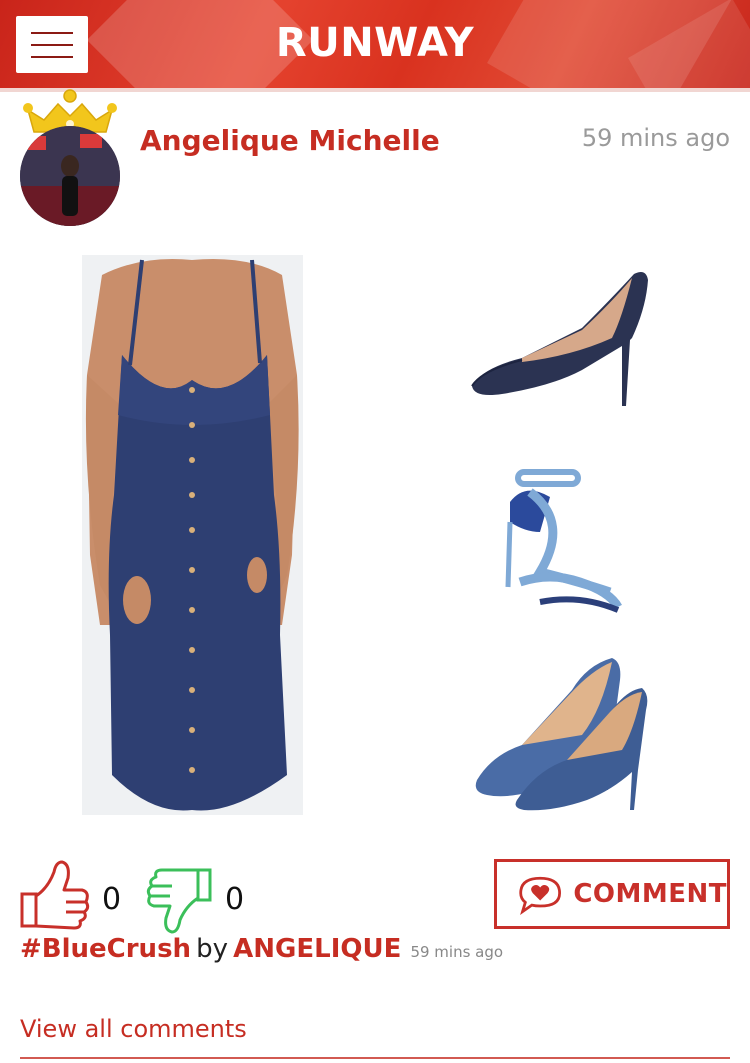  I want to click on author-avatar-block, so click(70, 156).